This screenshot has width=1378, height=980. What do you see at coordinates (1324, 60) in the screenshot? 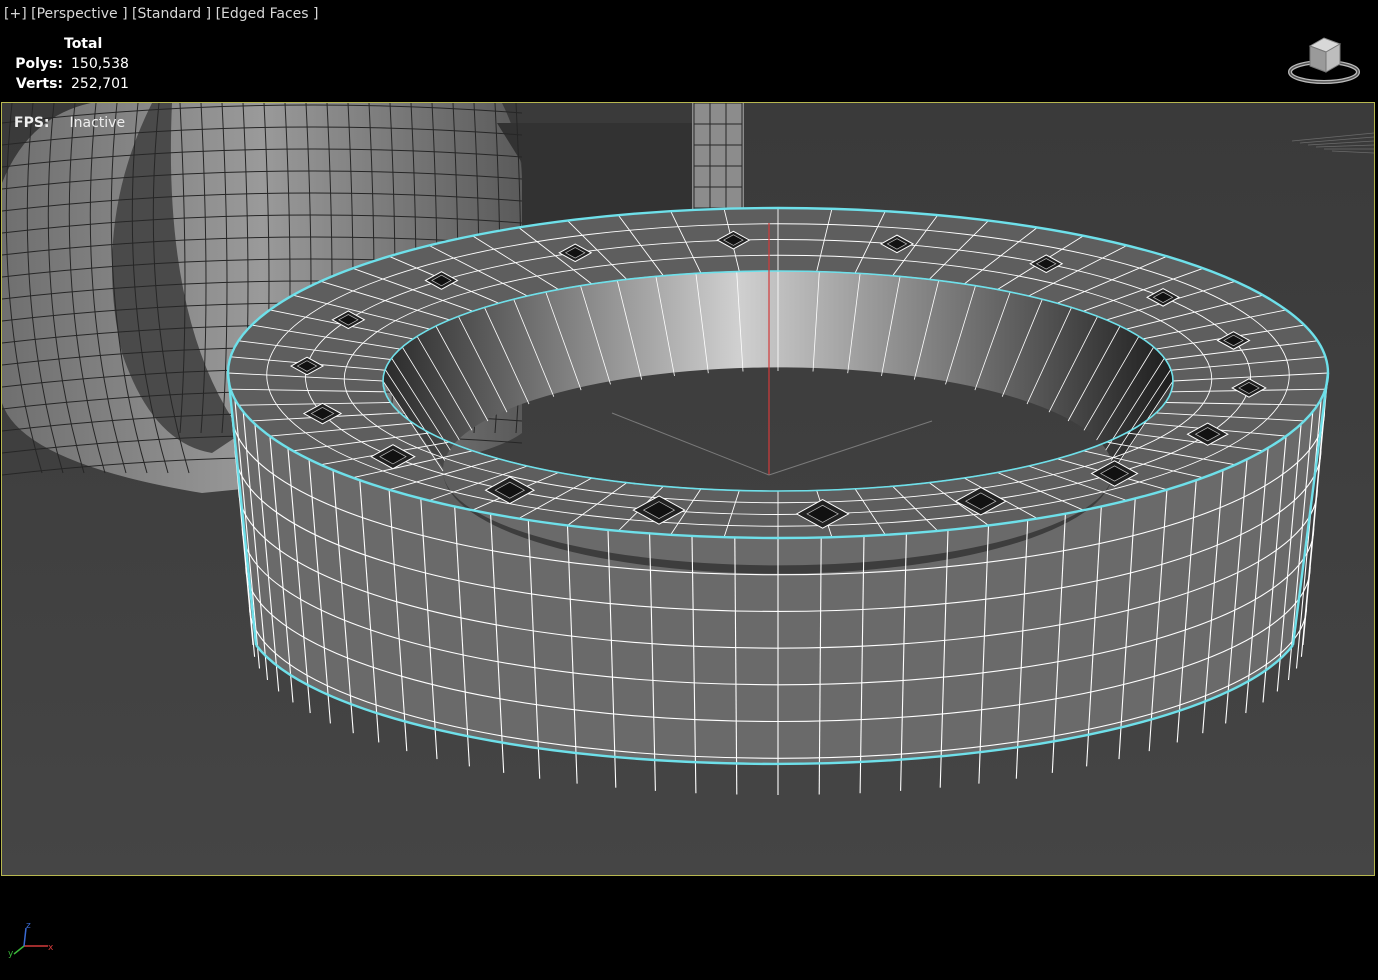
I see `viewcube-icon` at bounding box center [1324, 60].